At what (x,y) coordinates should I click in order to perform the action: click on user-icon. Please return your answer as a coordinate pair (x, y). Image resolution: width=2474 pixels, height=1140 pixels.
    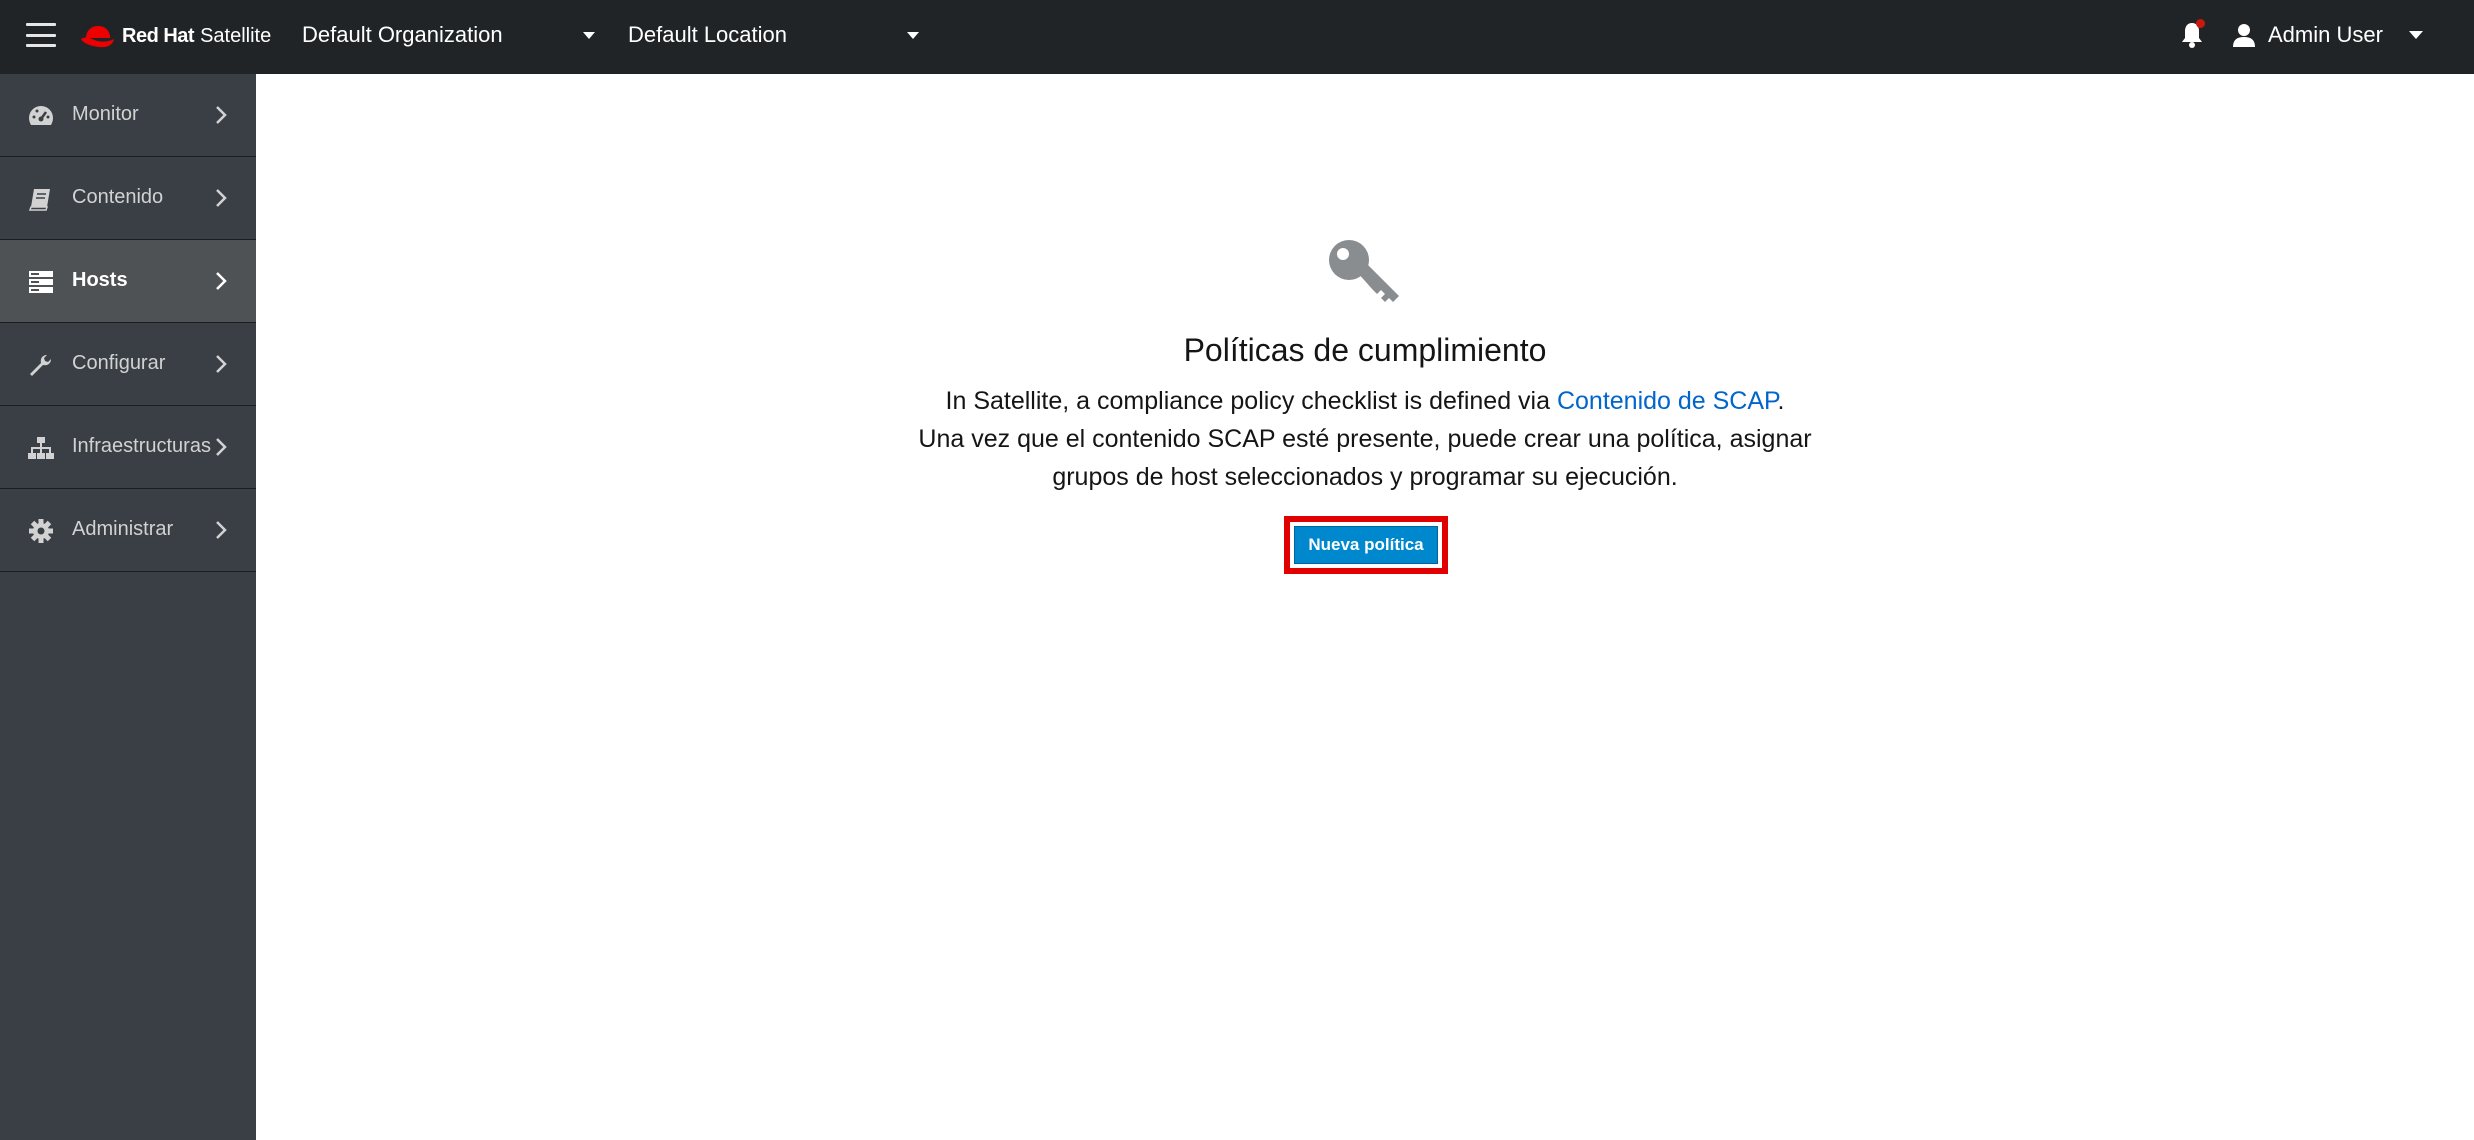
    Looking at the image, I should click on (2244, 35).